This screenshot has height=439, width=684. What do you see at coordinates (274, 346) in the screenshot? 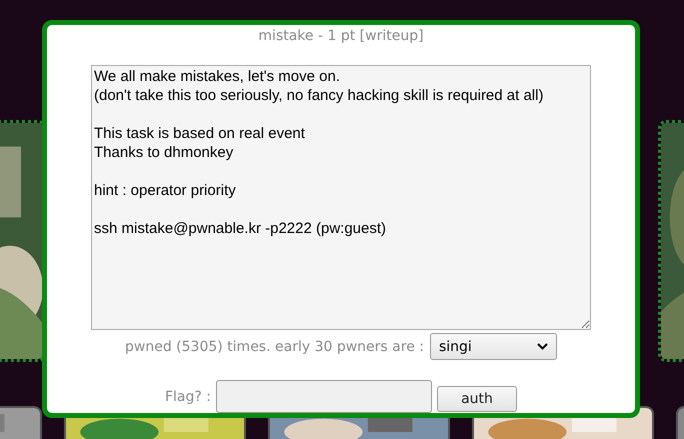
I see `pwned-count-text: pwned (5305) times. early 30 pwners are :` at bounding box center [274, 346].